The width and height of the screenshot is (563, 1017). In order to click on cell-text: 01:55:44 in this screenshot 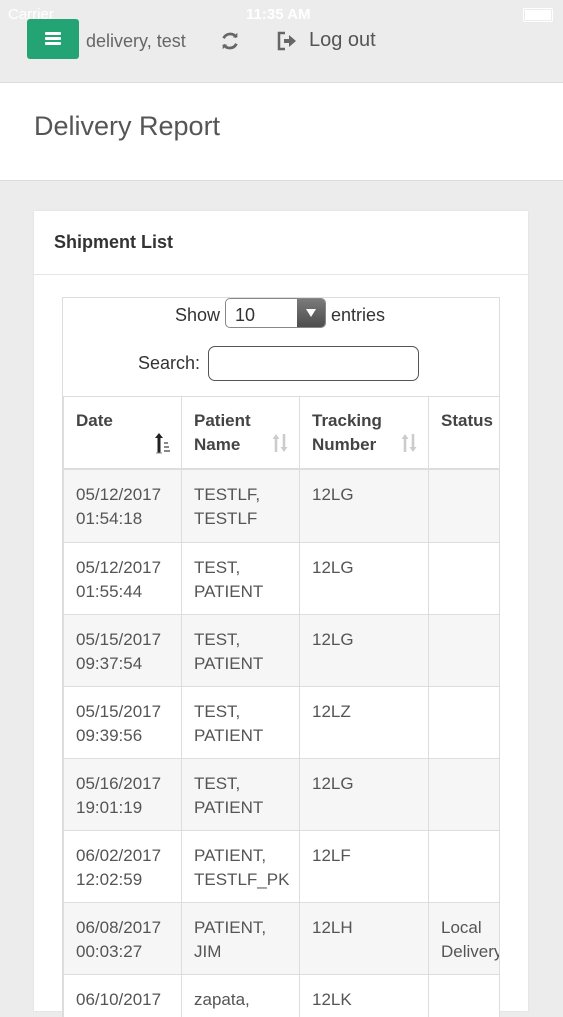, I will do `click(109, 591)`.